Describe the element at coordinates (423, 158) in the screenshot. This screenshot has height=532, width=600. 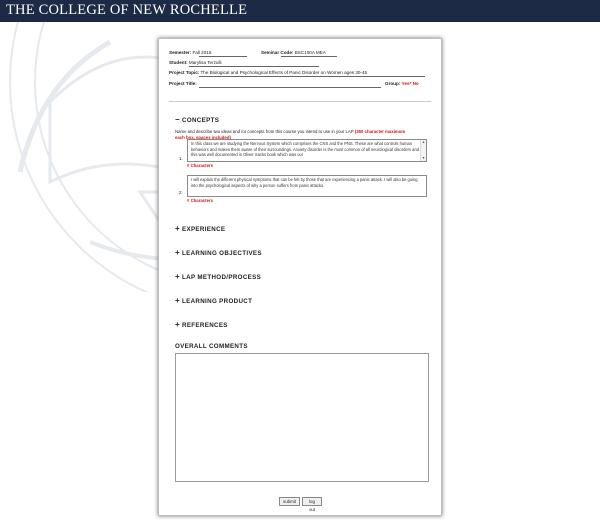
I see `scroll-down-icon: ▼` at that location.